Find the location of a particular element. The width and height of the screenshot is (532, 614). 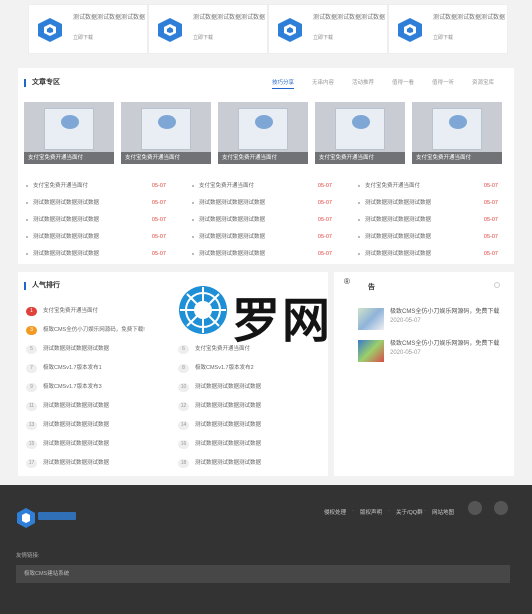

friend-link: 极致CMS建站系统 is located at coordinates (263, 574).